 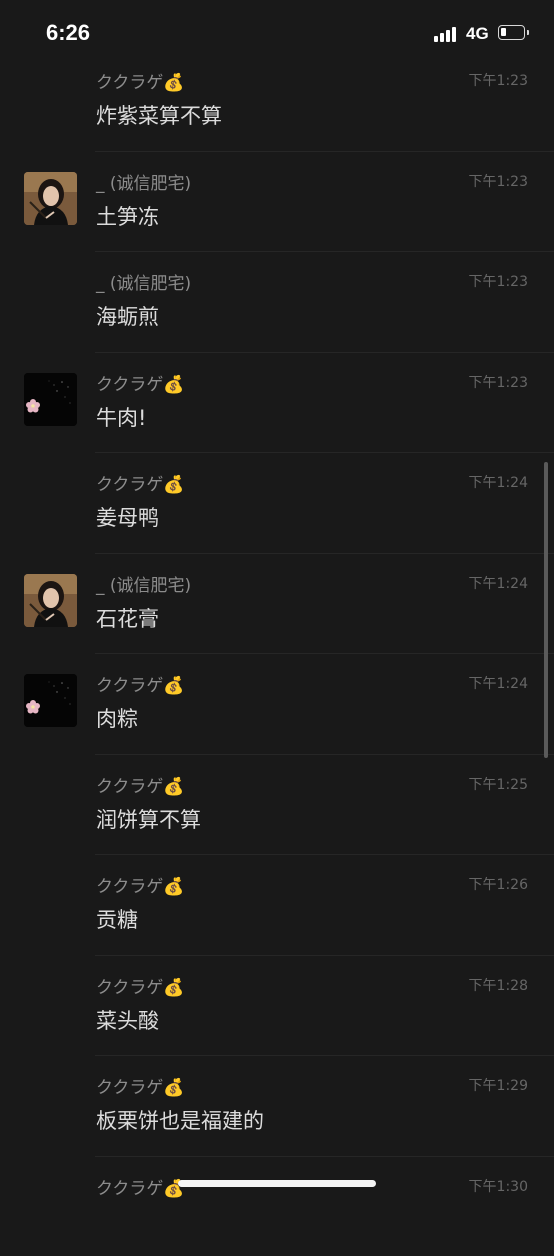 What do you see at coordinates (498, 784) in the screenshot?
I see `message-timestamp: 下午1:25` at bounding box center [498, 784].